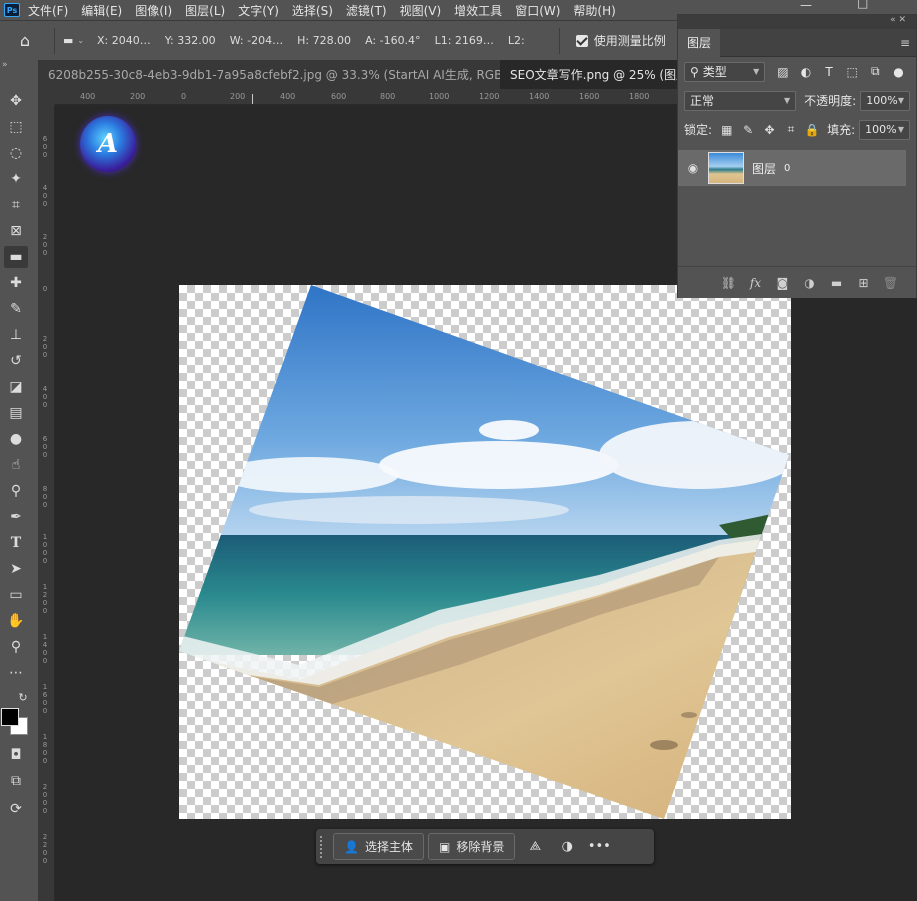 This screenshot has width=917, height=901. I want to click on use-measurement-scale-checkbox, so click(581, 40).